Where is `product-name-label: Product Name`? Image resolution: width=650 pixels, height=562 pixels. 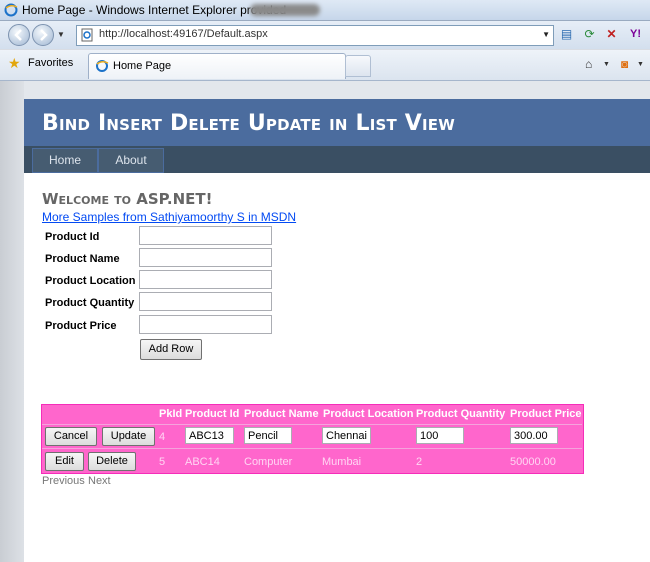 product-name-label: Product Name is located at coordinates (82, 259).